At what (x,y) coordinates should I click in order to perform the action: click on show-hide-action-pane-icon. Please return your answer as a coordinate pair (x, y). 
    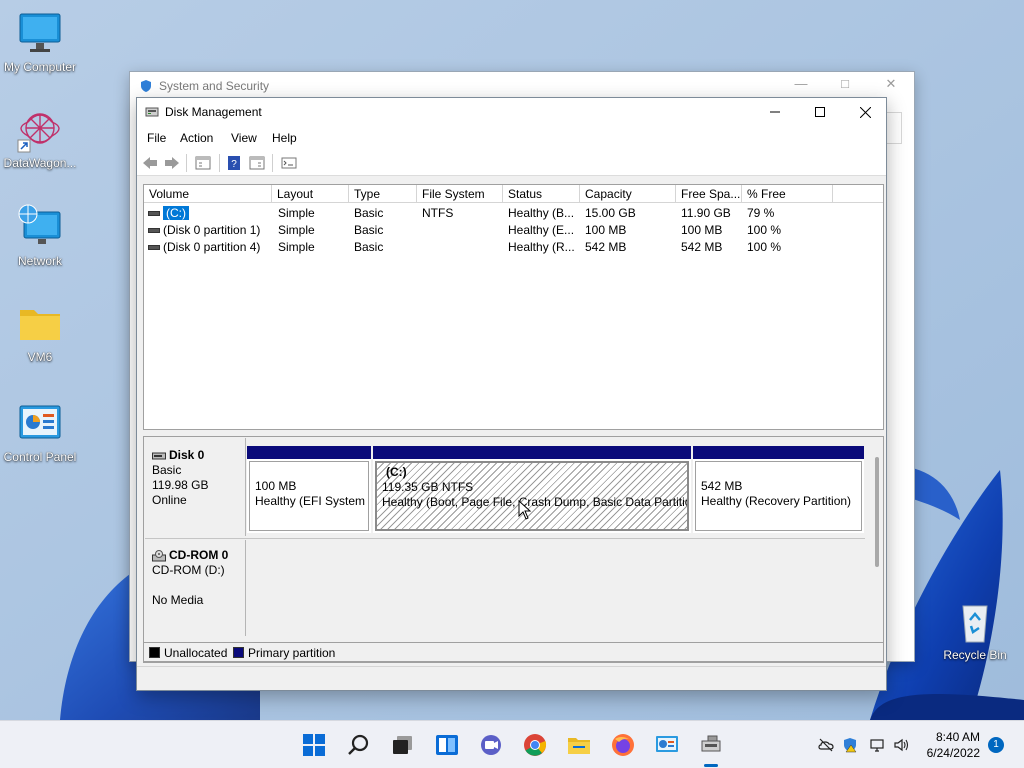
    Looking at the image, I should click on (257, 163).